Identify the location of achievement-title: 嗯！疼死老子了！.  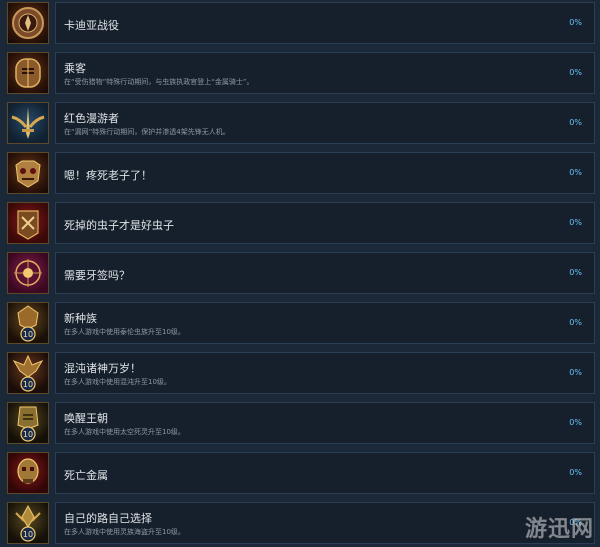
(108, 175).